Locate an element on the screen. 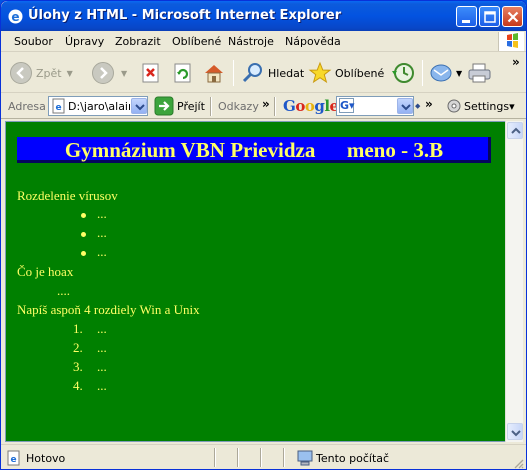  page-done-icon: e is located at coordinates (13, 458).